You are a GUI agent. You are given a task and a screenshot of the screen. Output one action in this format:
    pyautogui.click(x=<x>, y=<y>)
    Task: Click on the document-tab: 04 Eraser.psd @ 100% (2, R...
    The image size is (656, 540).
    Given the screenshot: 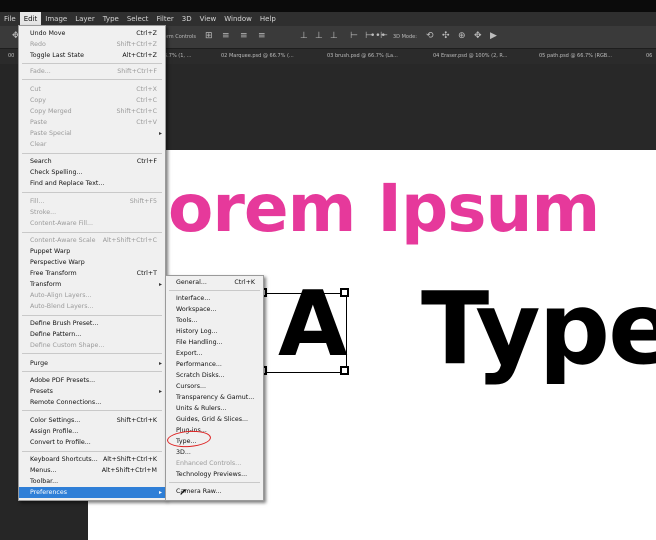 What is the action you would take?
    pyautogui.click(x=470, y=56)
    